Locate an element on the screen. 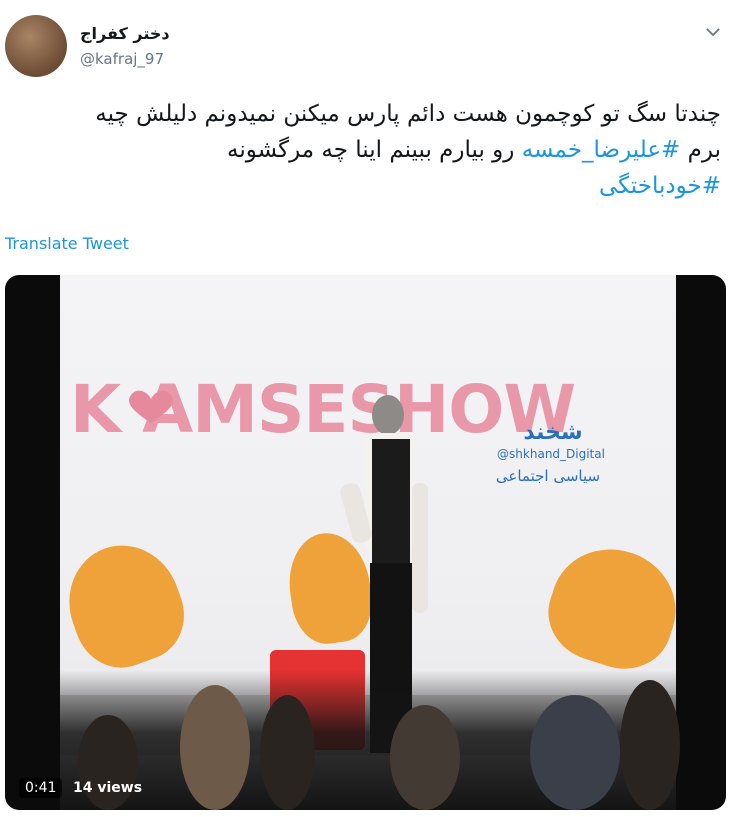 Image resolution: width=733 pixels, height=817 pixels. video-views-count: 14 views is located at coordinates (108, 788).